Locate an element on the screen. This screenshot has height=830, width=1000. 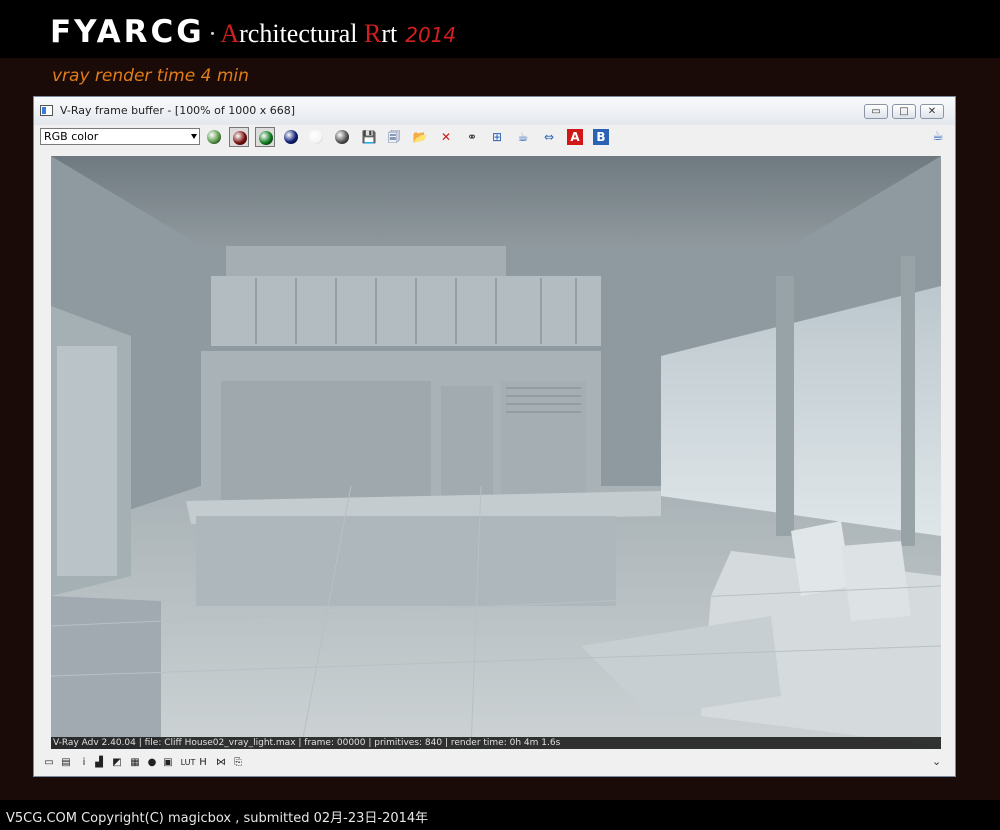
region-render-button: ⊞ is located at coordinates (497, 137).